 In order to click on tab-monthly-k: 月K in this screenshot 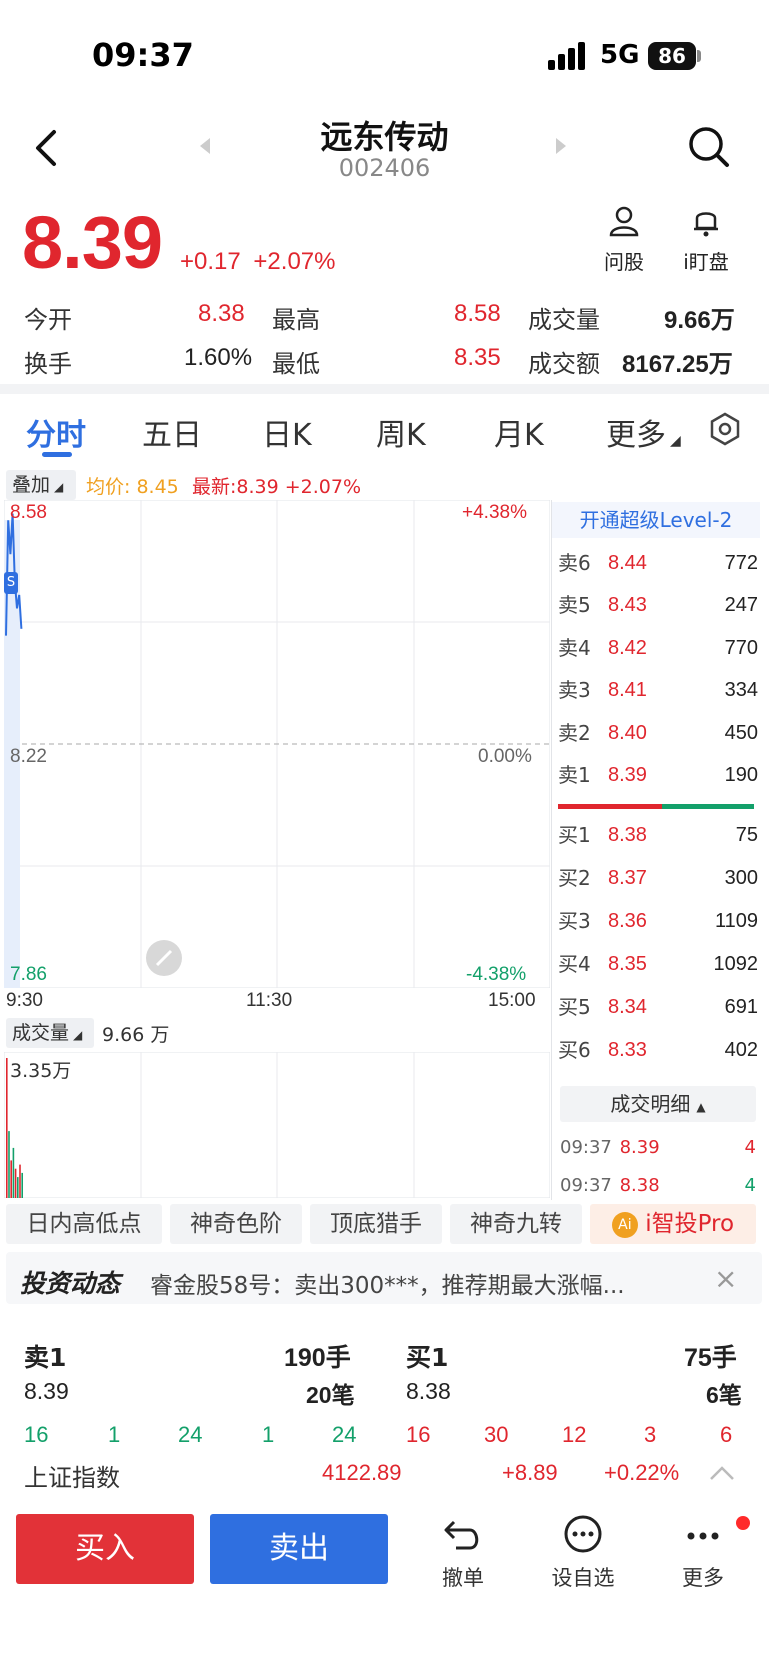, I will do `click(519, 432)`.